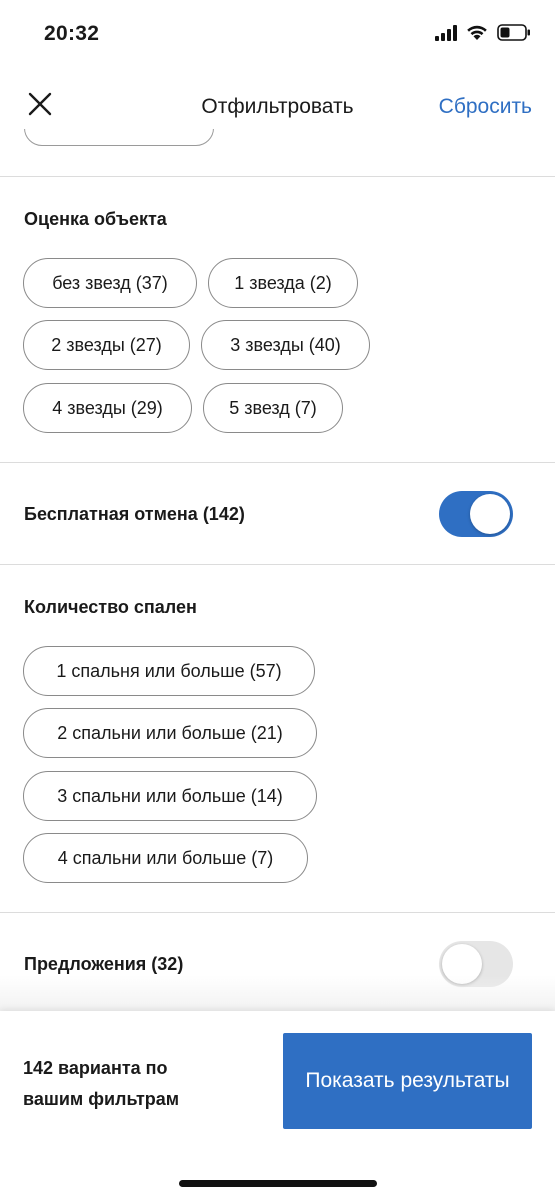 This screenshot has width=555, height=1200. Describe the element at coordinates (285, 345) in the screenshot. I see `rating-chip-3-stars: 3 звезды (40)` at that location.